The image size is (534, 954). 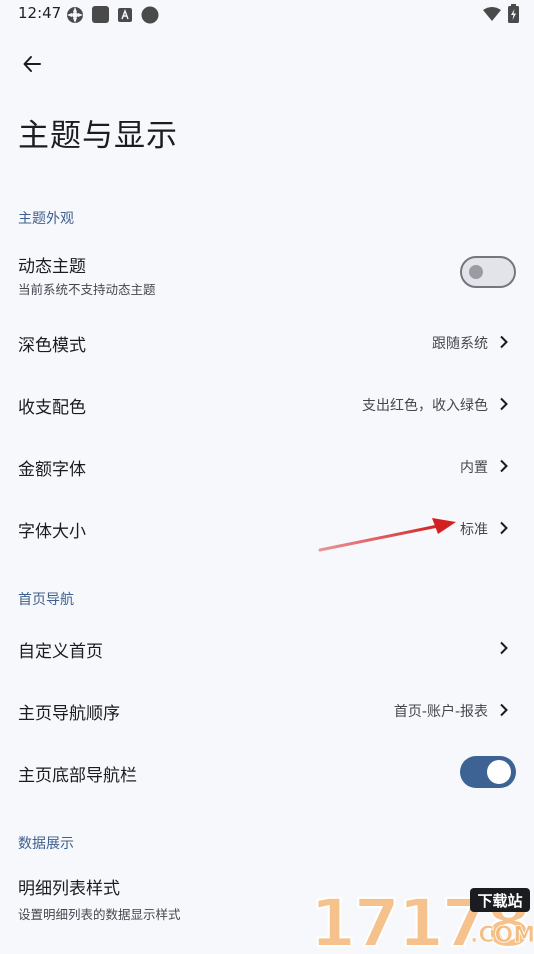 What do you see at coordinates (69, 889) in the screenshot?
I see `detail-style-label: 明细列表样式` at bounding box center [69, 889].